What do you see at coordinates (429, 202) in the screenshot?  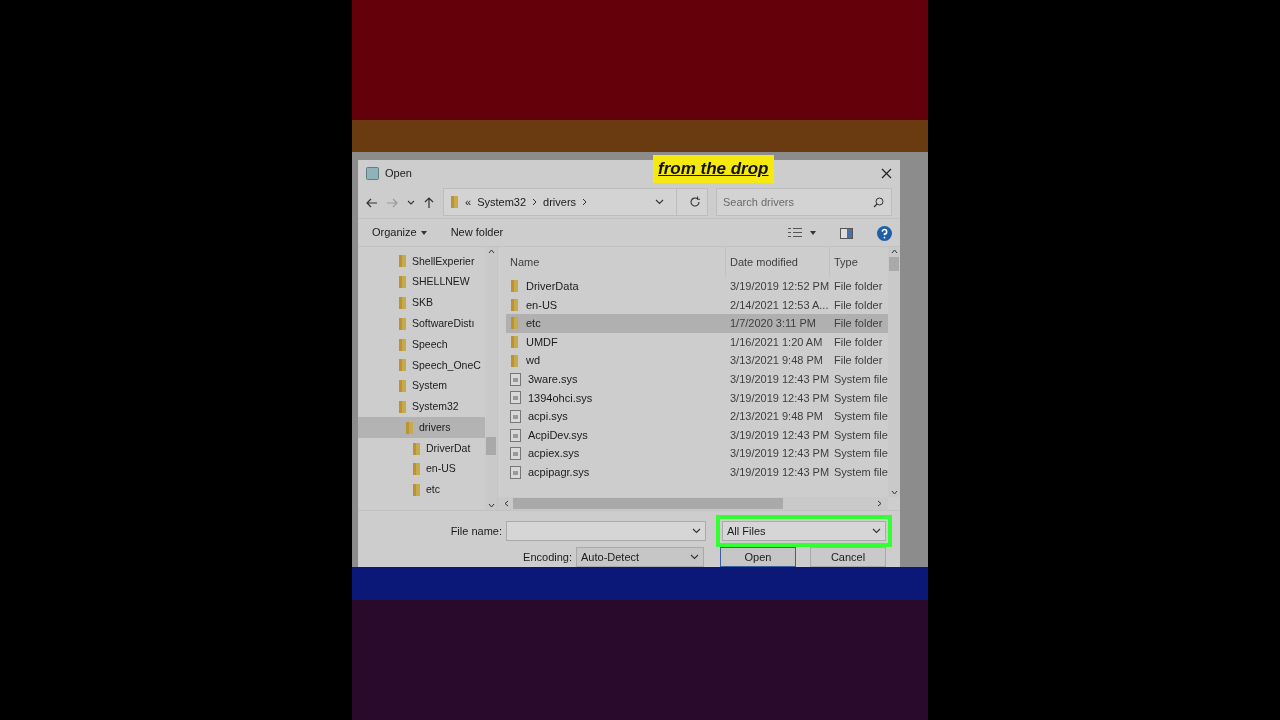 I see `up-icon` at bounding box center [429, 202].